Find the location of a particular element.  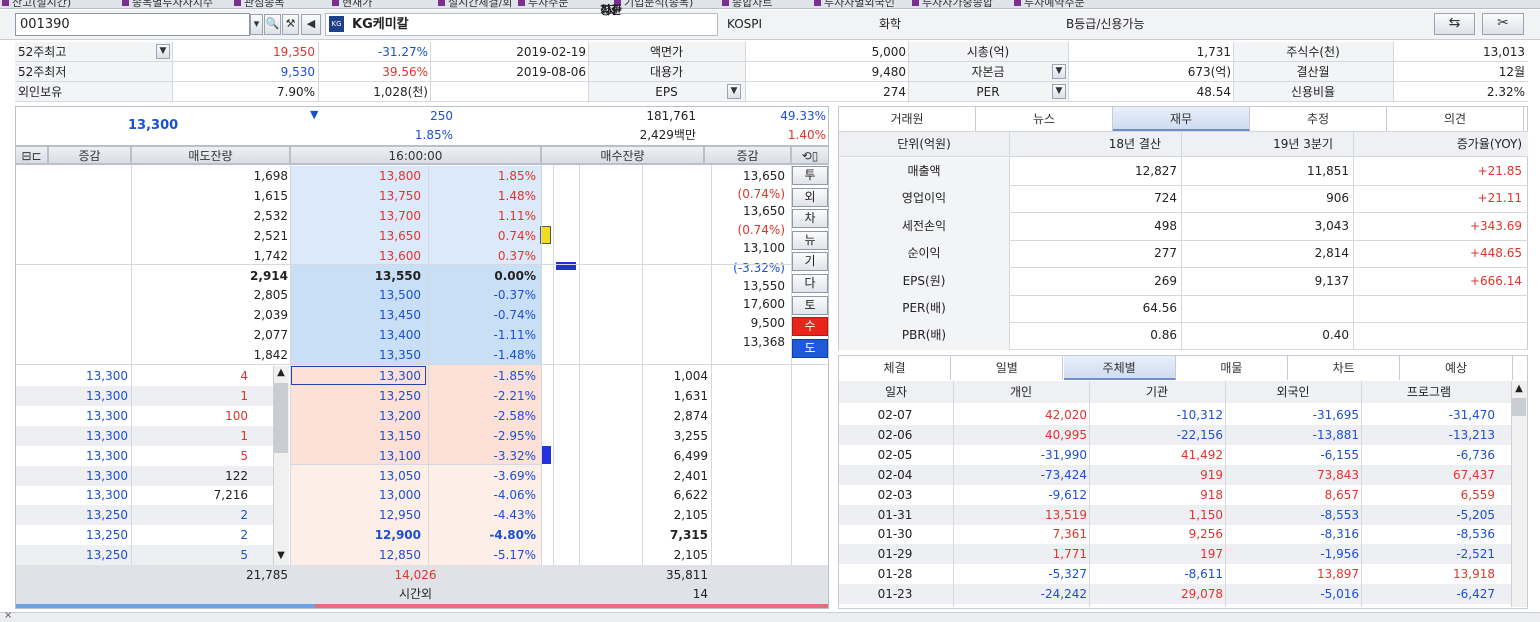

window-tab: 잔고(실시간) is located at coordinates (35, 4).